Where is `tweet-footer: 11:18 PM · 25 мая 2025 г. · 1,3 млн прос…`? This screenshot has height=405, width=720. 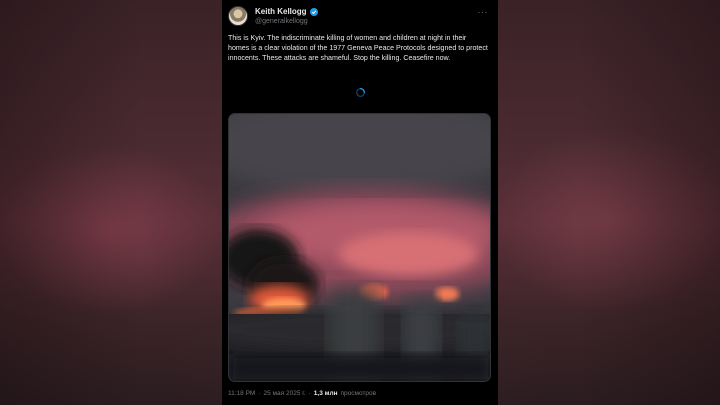
tweet-footer: 11:18 PM · 25 мая 2025 г. · 1,3 млн прос… is located at coordinates (302, 393).